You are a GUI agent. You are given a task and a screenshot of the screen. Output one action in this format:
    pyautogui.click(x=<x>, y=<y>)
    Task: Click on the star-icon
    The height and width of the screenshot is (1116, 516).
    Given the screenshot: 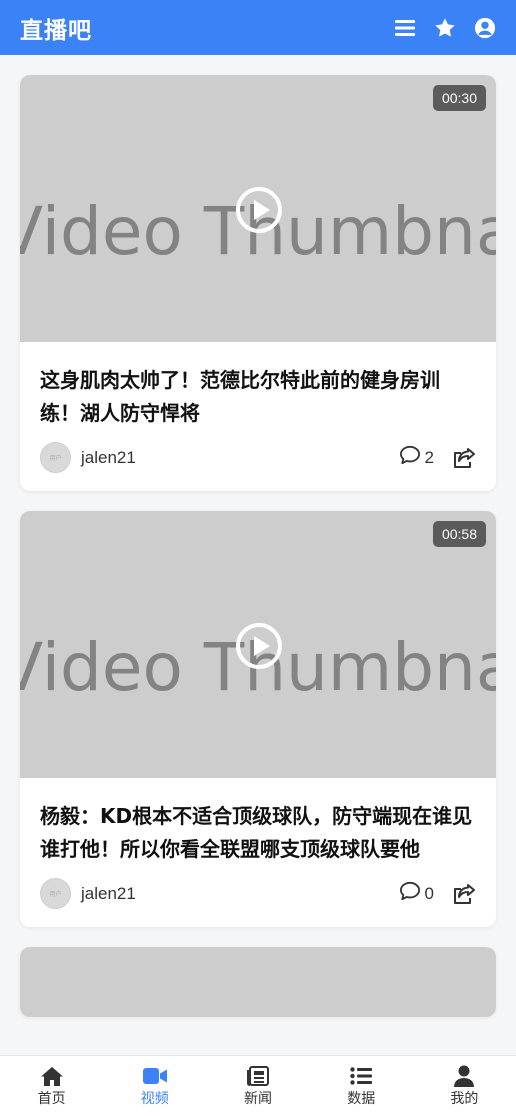 What is the action you would take?
    pyautogui.click(x=445, y=28)
    